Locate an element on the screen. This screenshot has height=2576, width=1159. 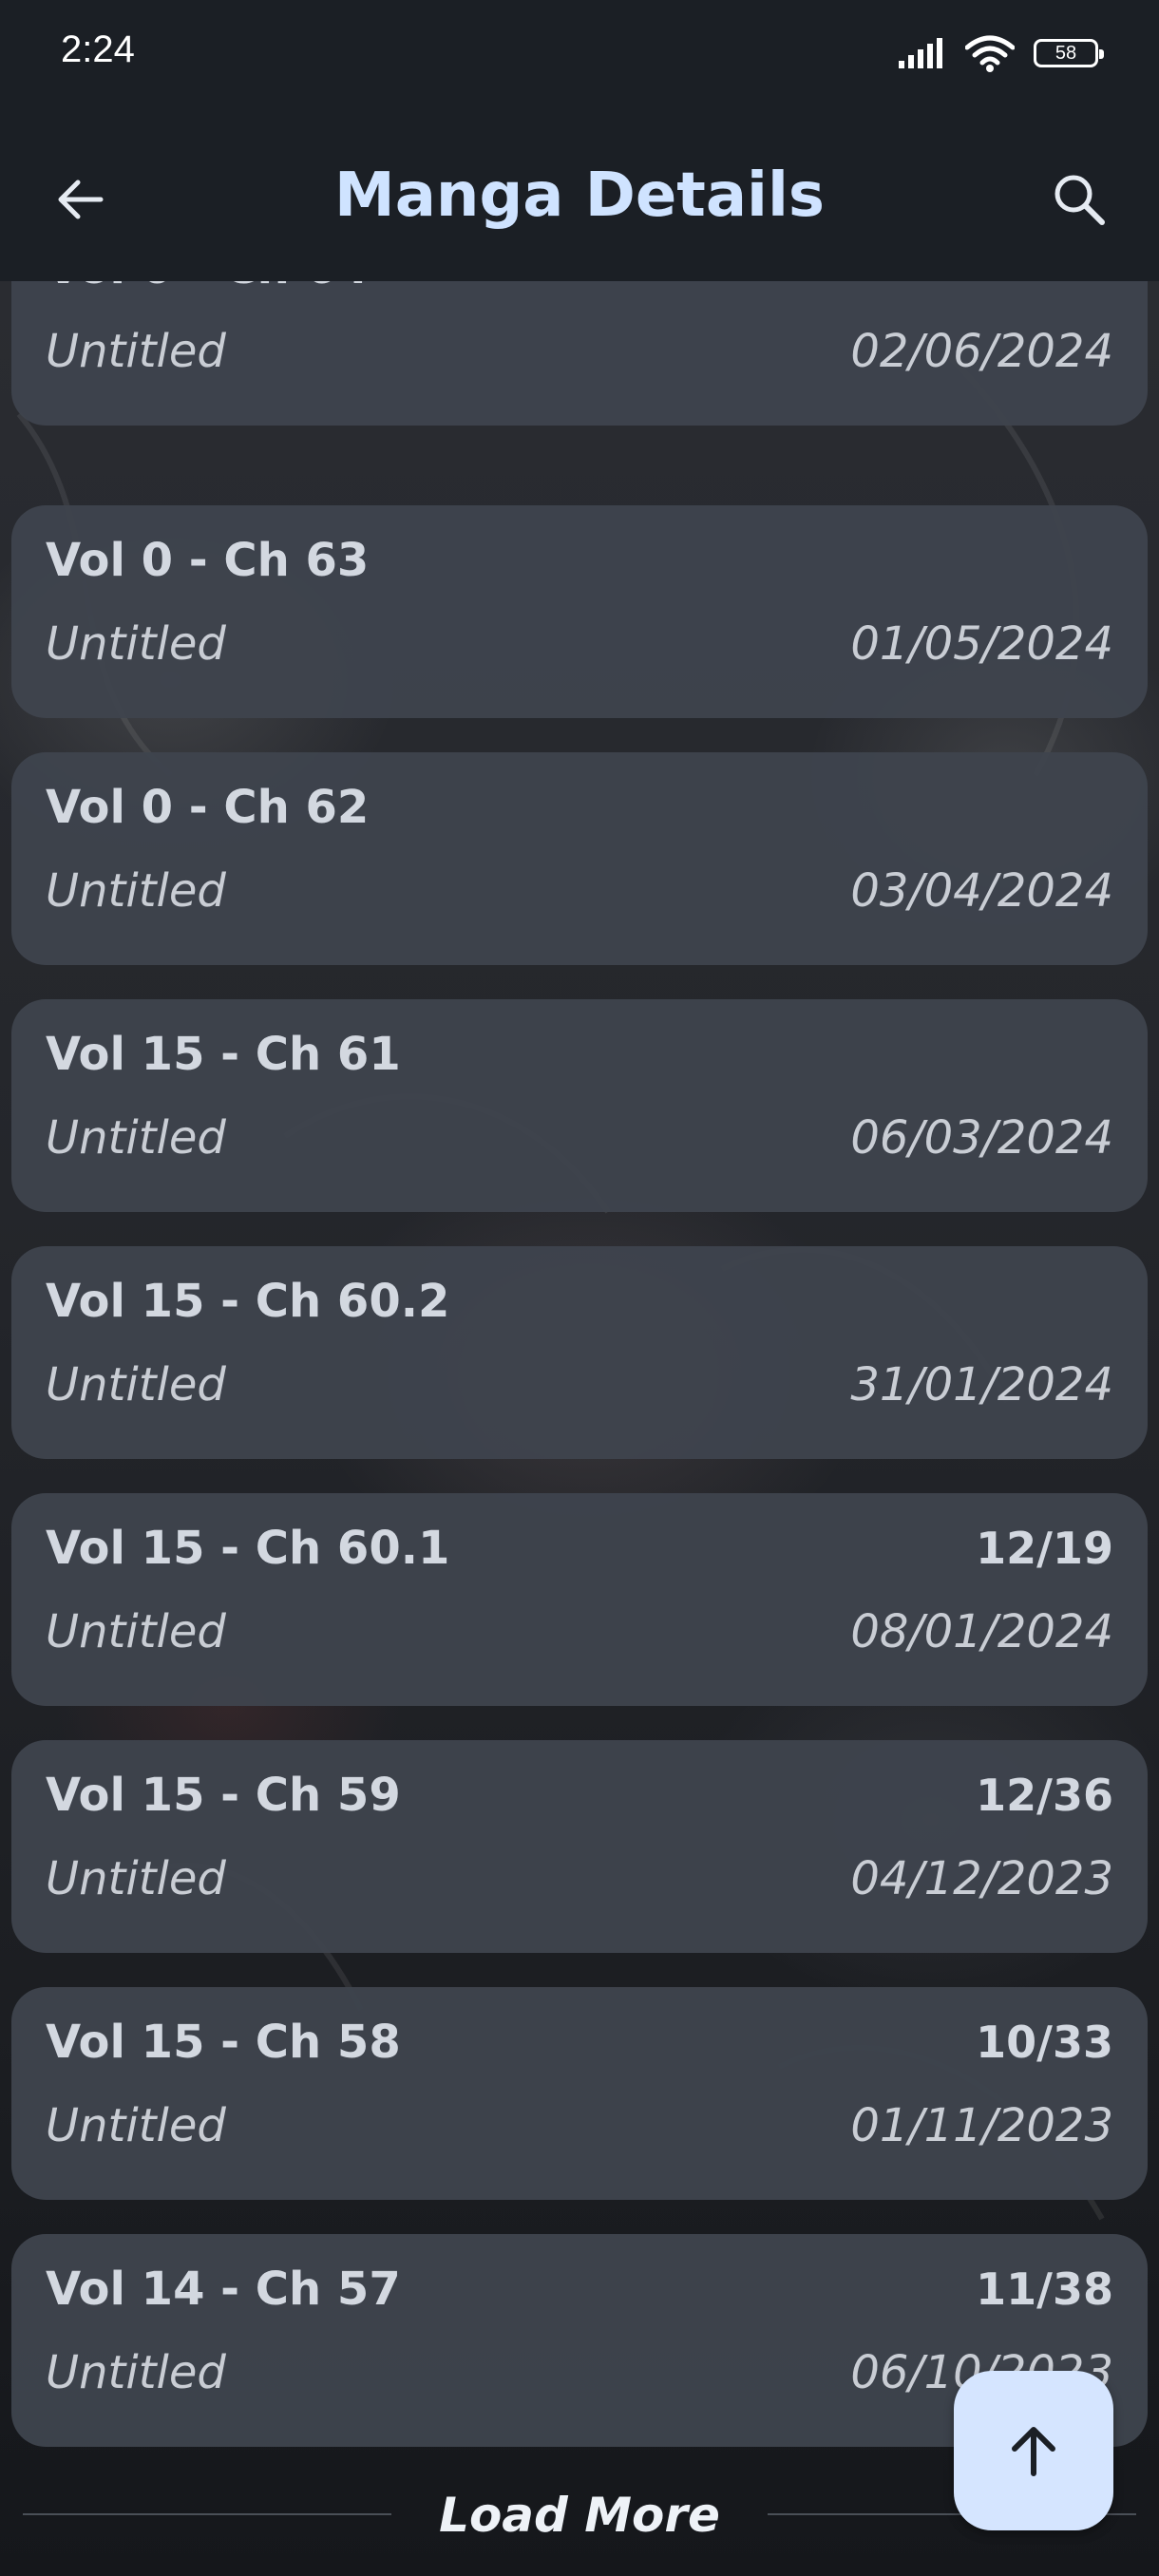
chapter-date: 02/06/2024 is located at coordinates (981, 351).